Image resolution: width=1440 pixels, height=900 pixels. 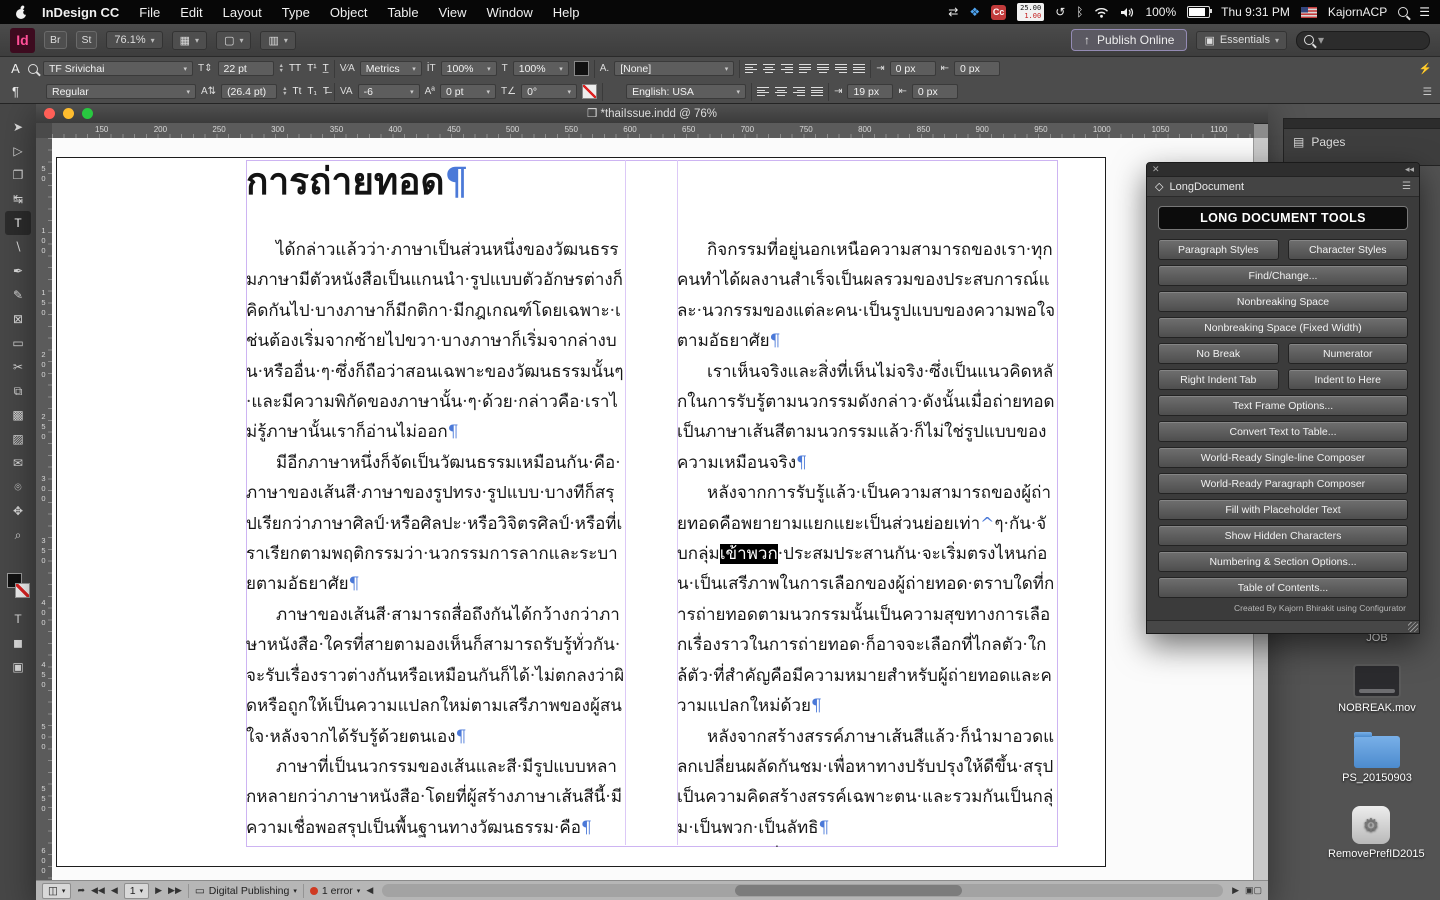 I want to click on tracking-field: -6 ▾, so click(x=388, y=91).